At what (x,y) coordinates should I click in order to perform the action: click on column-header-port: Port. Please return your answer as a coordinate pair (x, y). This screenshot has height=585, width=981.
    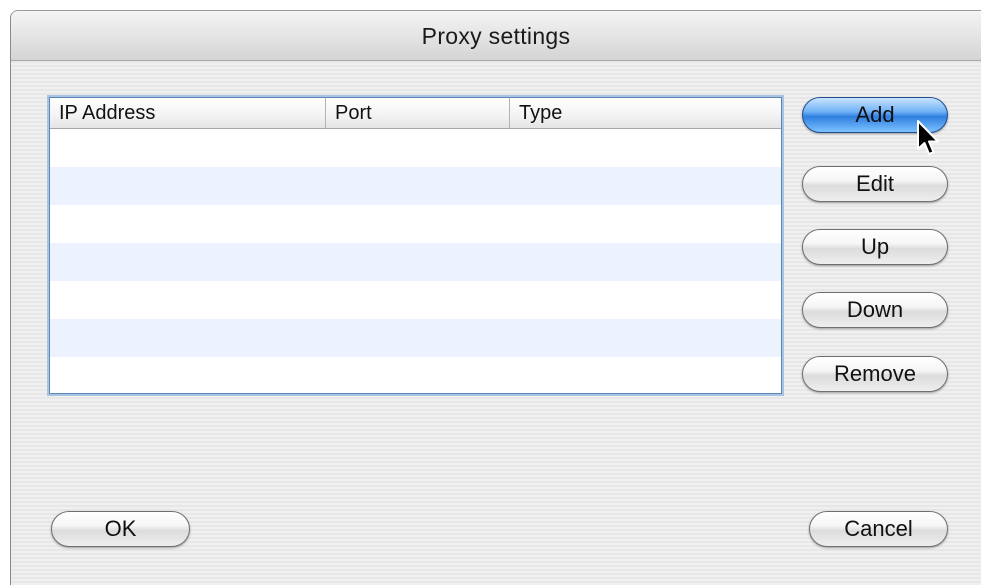
    Looking at the image, I should click on (418, 113).